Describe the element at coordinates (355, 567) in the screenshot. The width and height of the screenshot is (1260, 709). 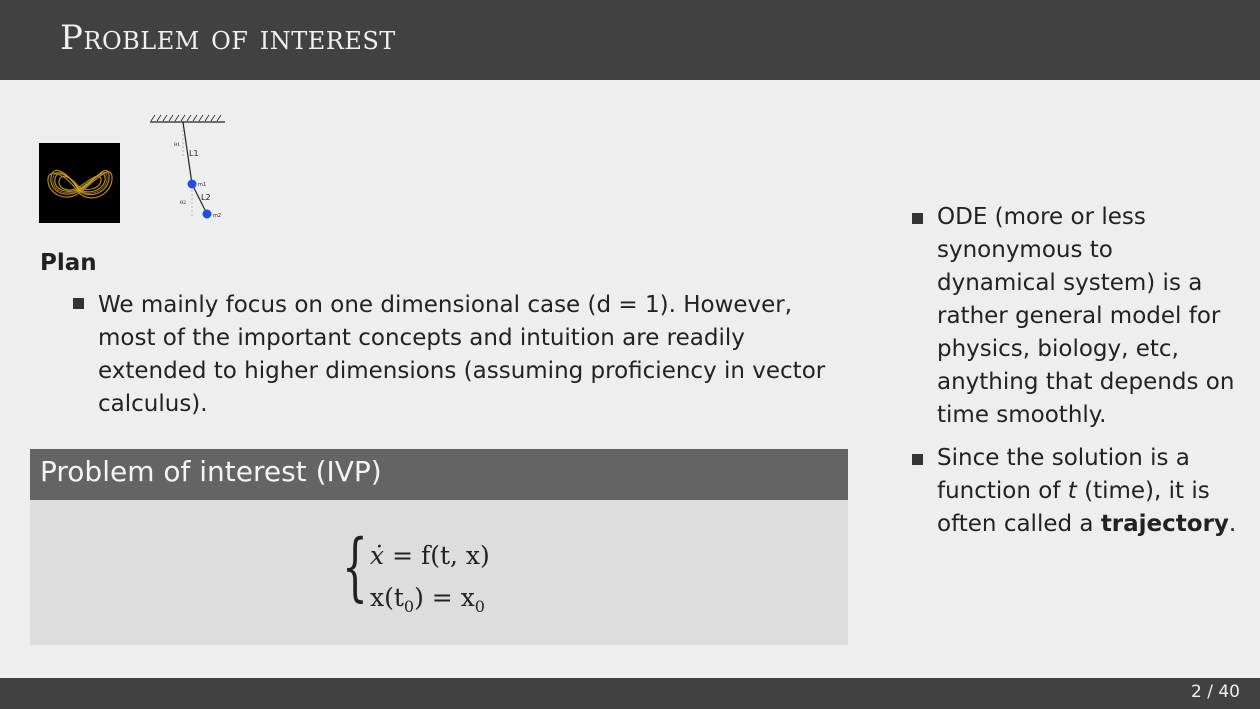
I see `left-brace: {` at that location.